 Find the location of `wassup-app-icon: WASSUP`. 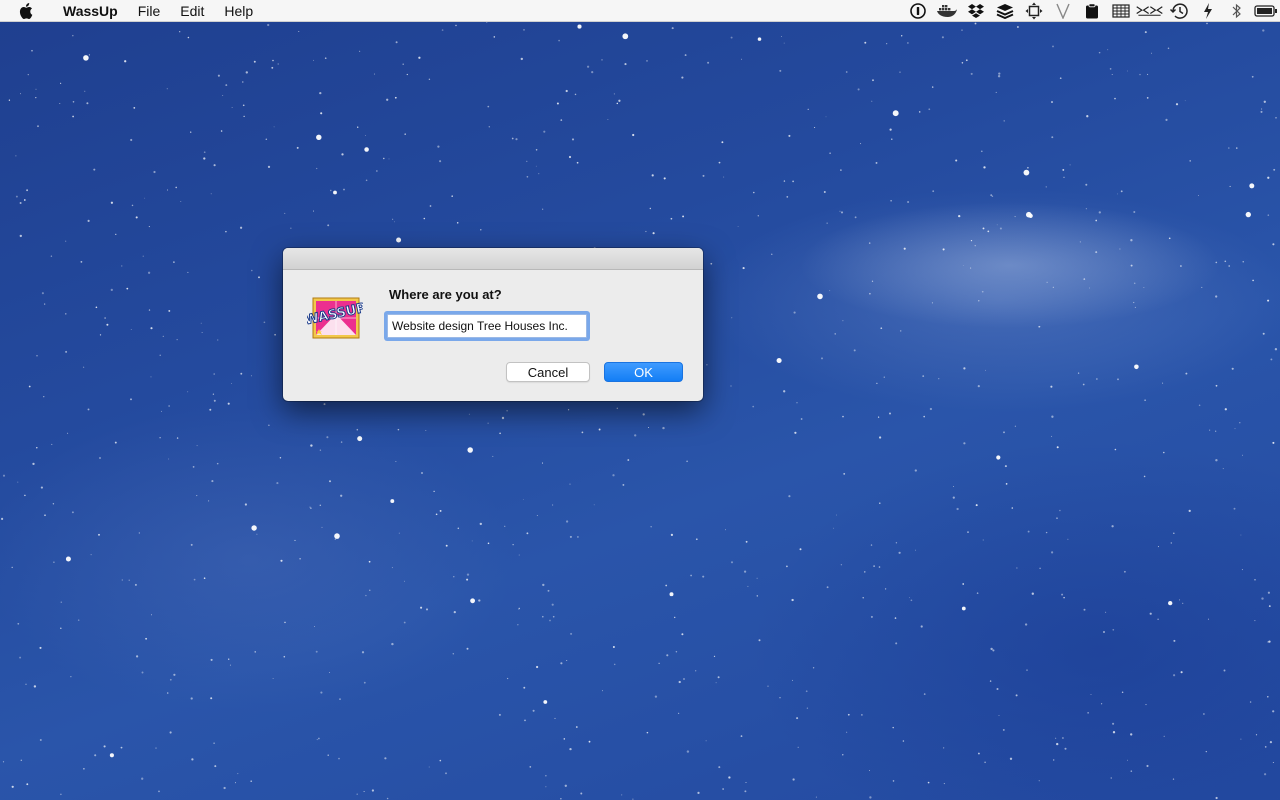

wassup-app-icon: WASSUP is located at coordinates (335, 318).